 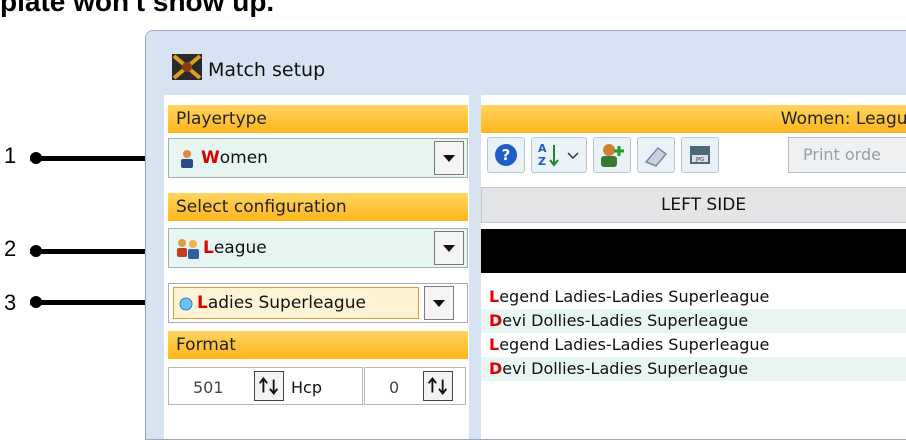 I want to click on jpg-file-icon: JPG, so click(x=700, y=155).